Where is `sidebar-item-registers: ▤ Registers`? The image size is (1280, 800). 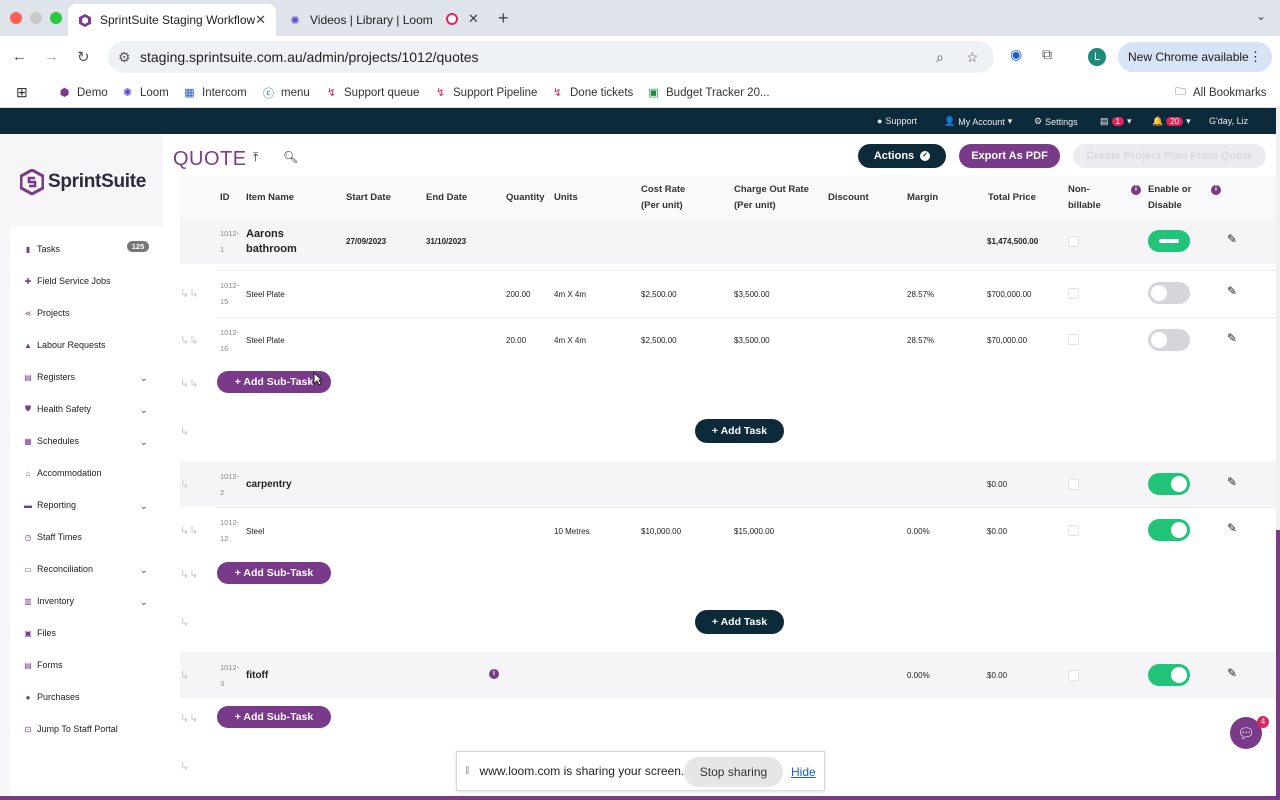 sidebar-item-registers: ▤ Registers is located at coordinates (49, 377).